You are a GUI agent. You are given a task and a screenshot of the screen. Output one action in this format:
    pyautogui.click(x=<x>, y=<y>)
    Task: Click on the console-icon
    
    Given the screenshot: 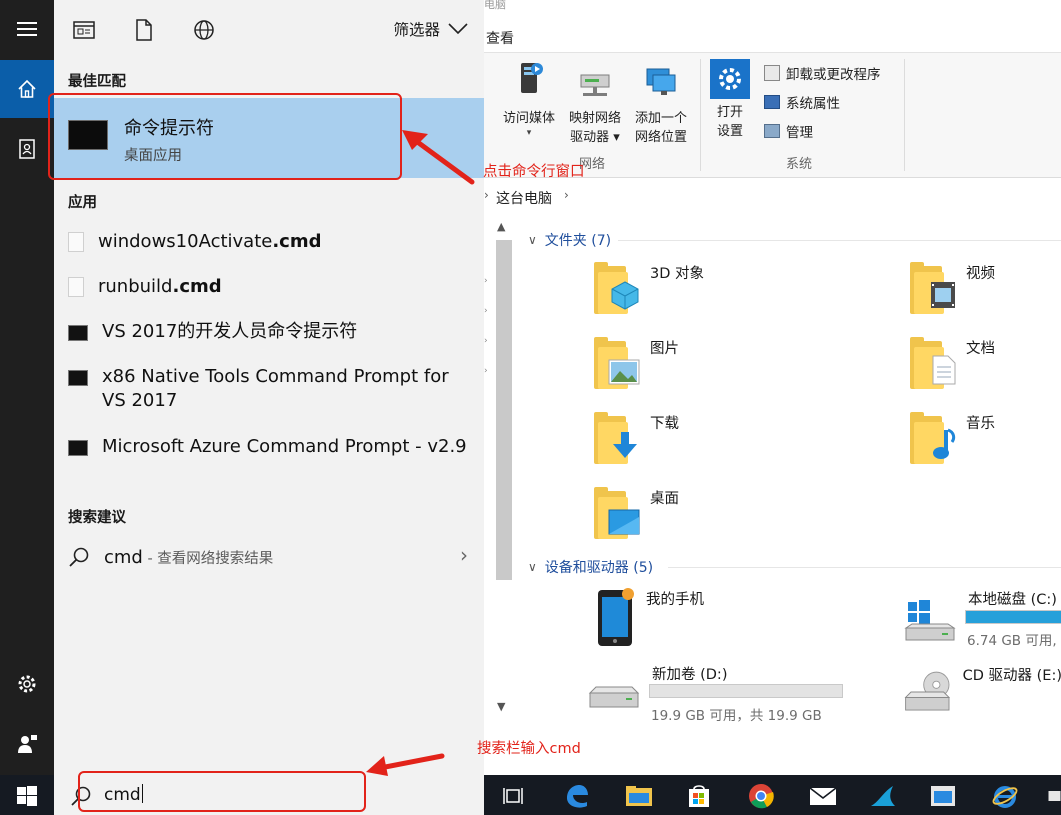 What is the action you would take?
    pyautogui.click(x=78, y=378)
    